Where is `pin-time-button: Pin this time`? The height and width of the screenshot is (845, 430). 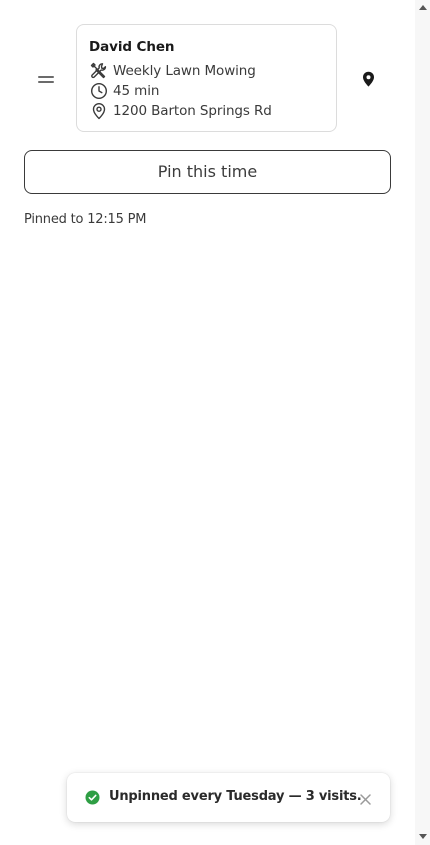
pin-time-button: Pin this time is located at coordinates (207, 172).